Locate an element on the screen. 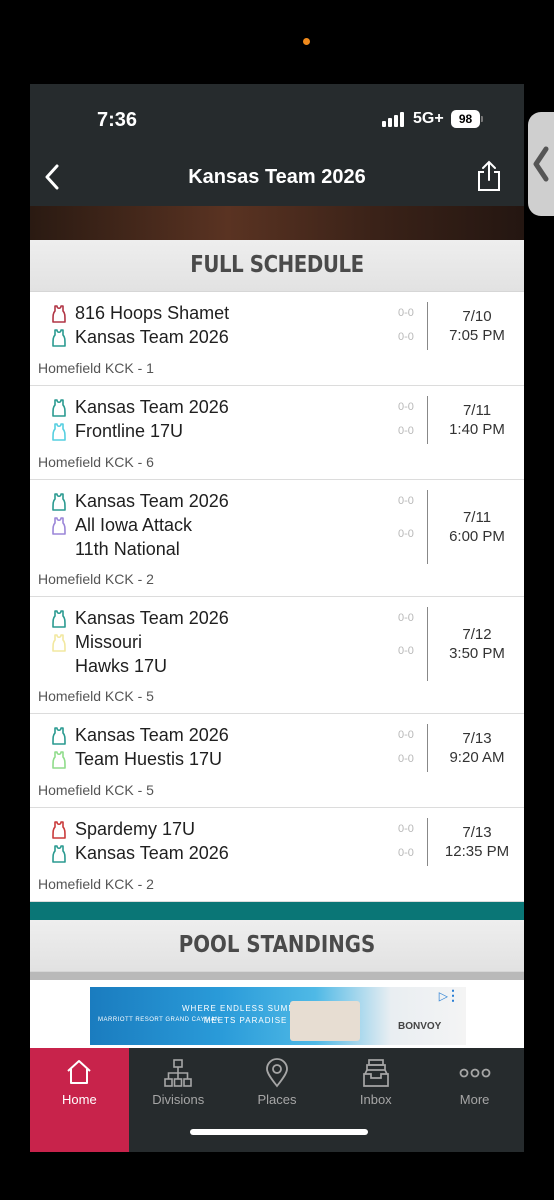 The height and width of the screenshot is (1200, 554). teal-separator is located at coordinates (277, 911).